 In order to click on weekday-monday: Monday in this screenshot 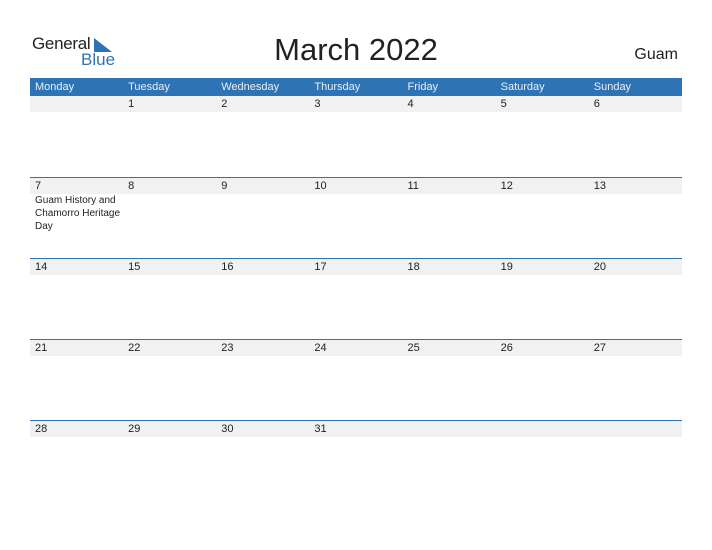, I will do `click(55, 87)`.